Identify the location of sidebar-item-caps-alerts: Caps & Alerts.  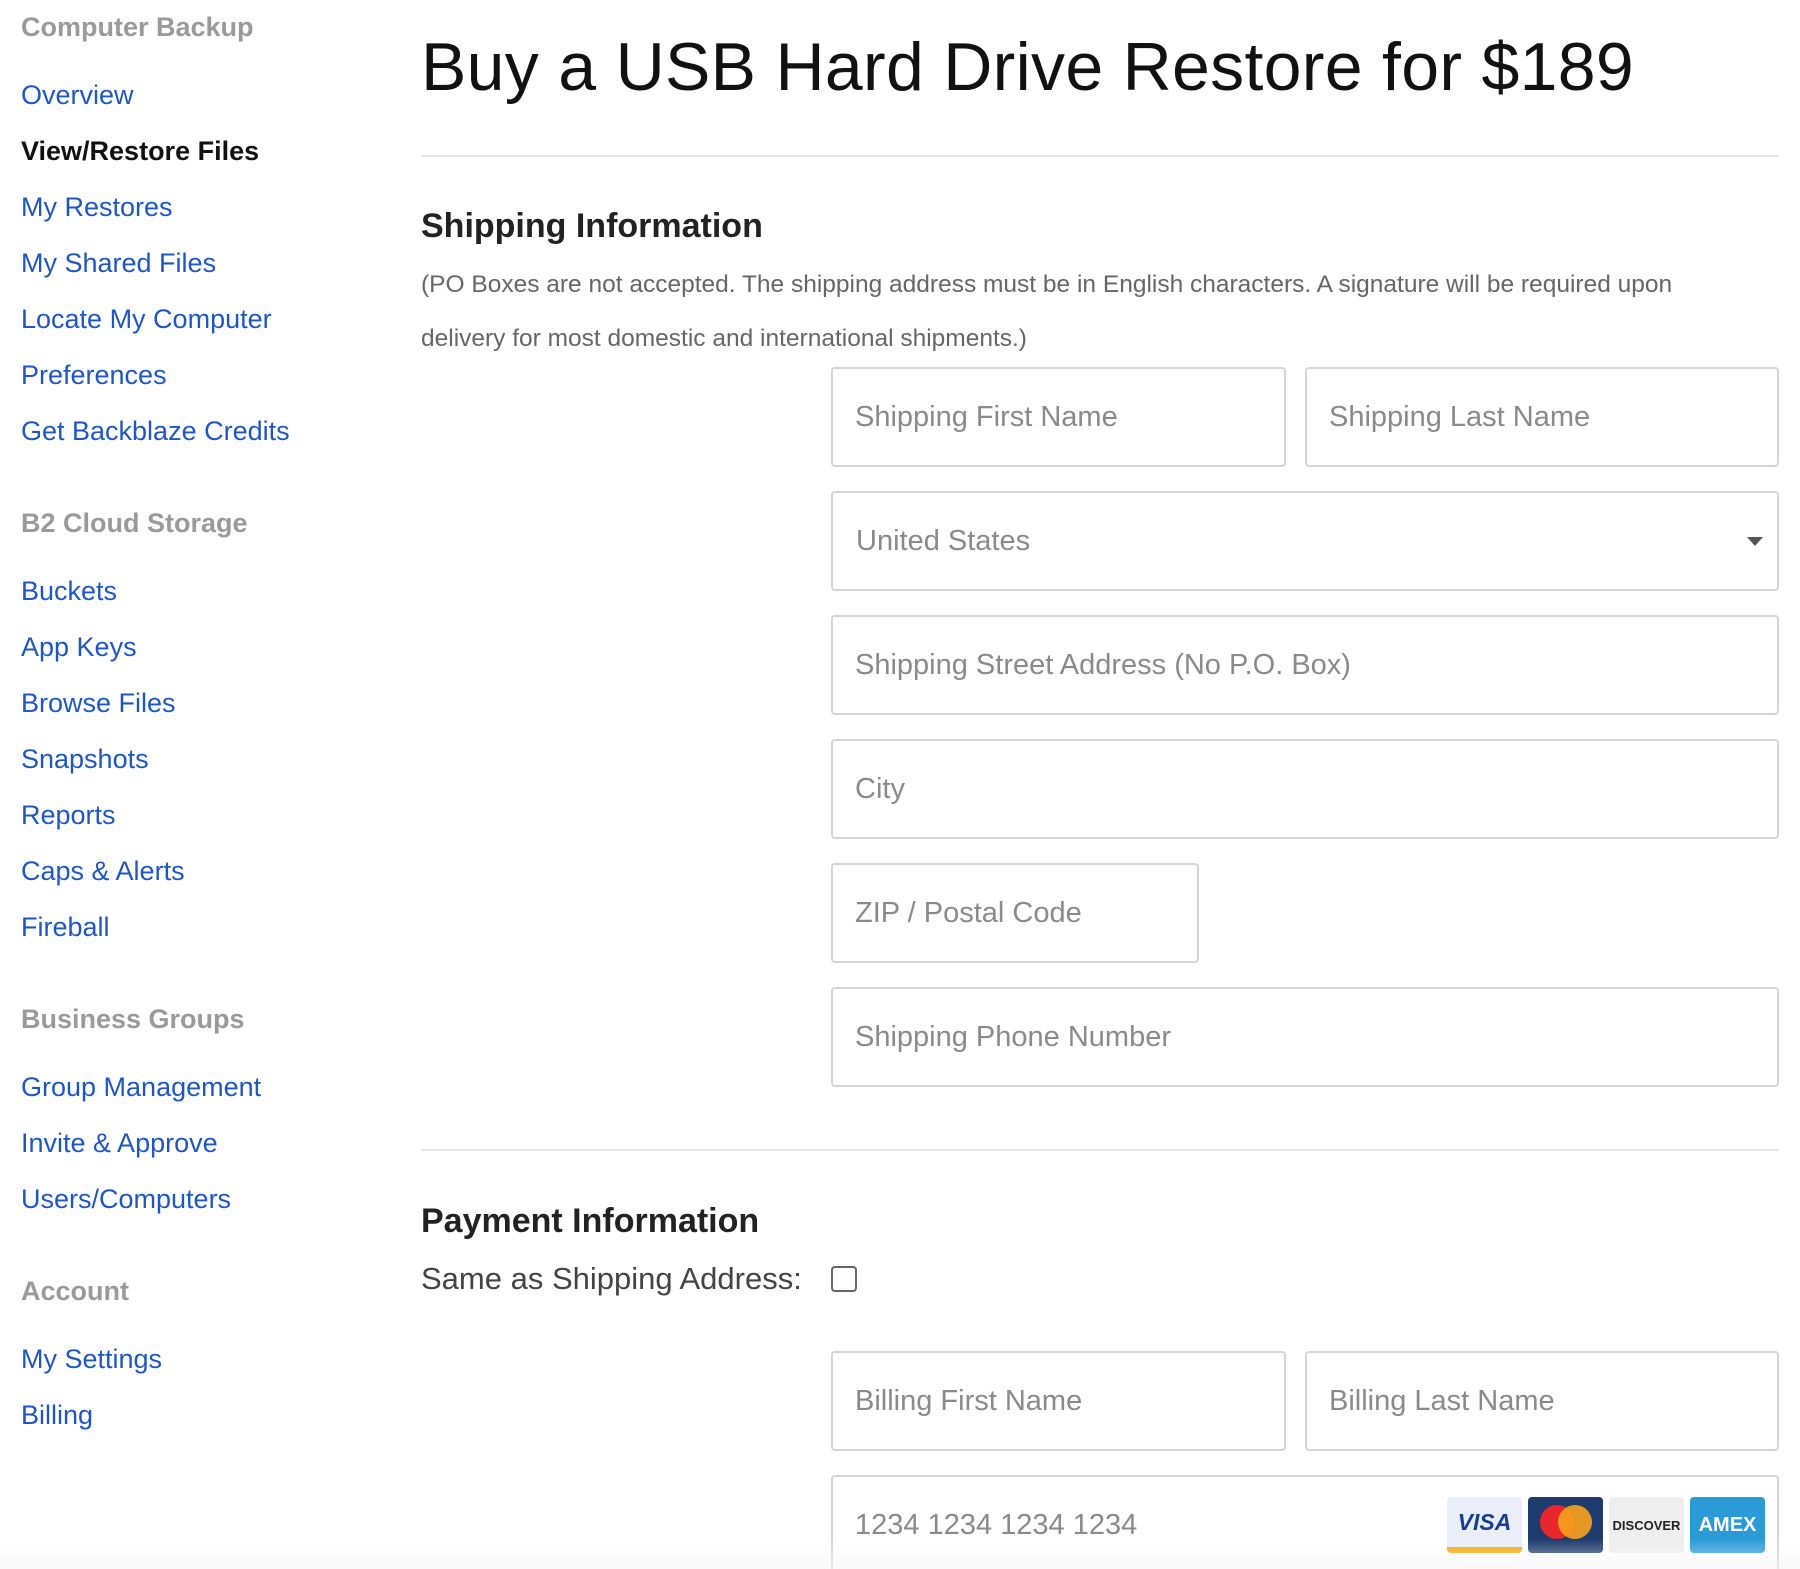
(134, 871).